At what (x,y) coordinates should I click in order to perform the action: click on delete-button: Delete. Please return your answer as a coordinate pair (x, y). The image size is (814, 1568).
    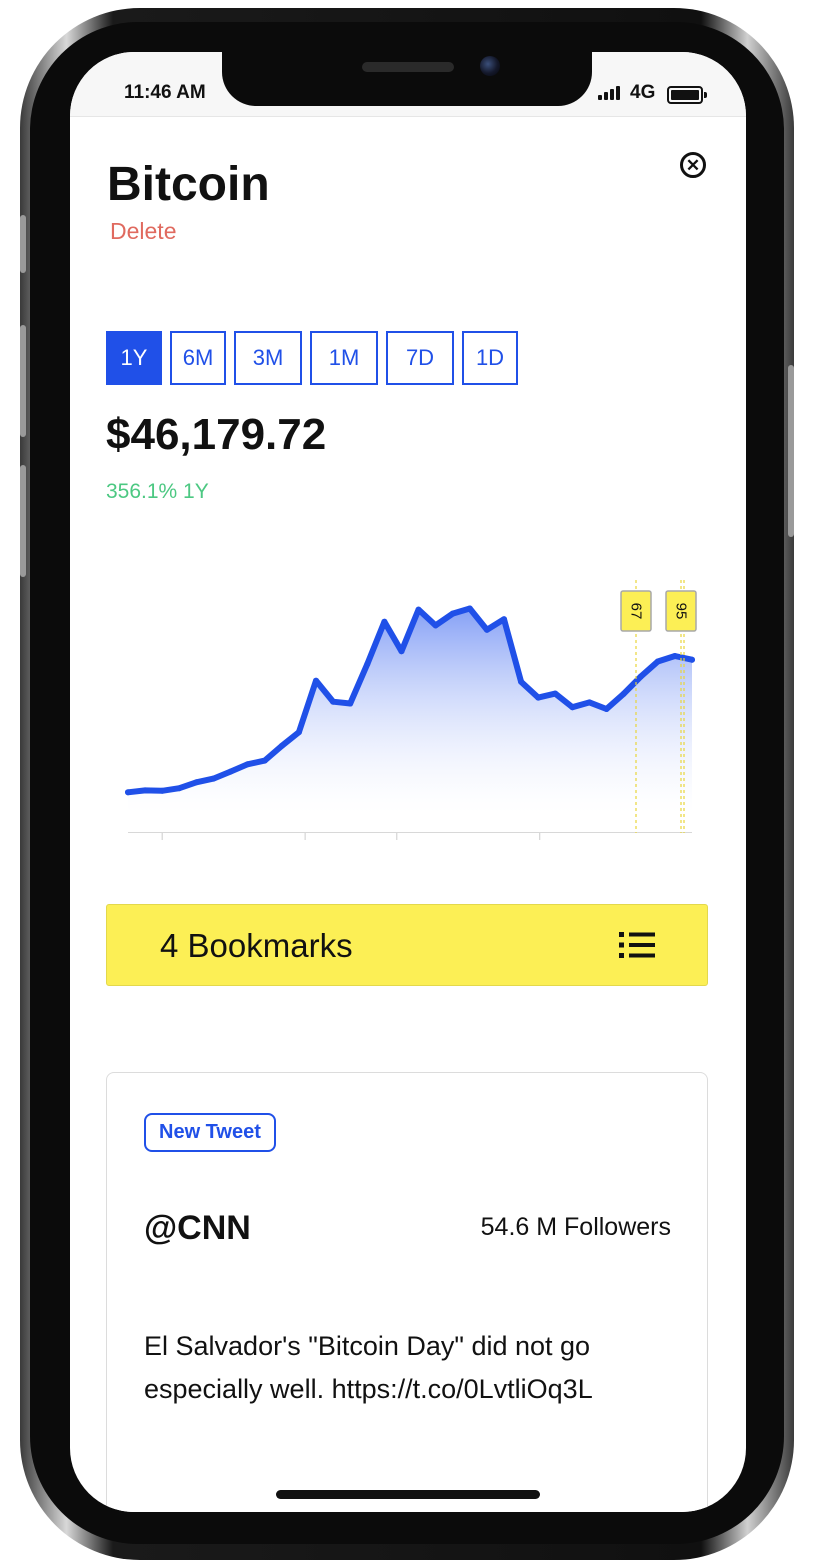
    Looking at the image, I should click on (143, 231).